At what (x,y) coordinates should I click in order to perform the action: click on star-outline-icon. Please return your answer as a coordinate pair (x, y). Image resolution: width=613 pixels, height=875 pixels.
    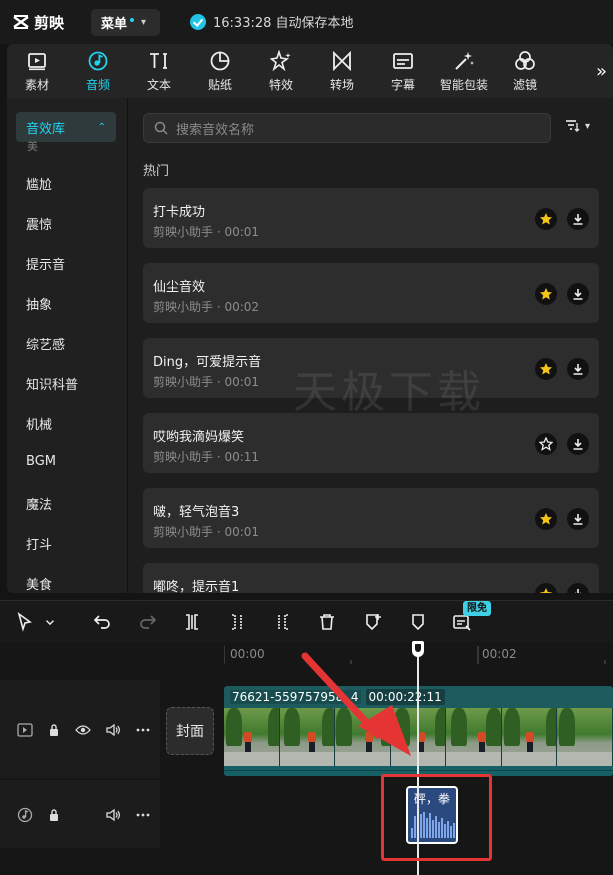
    Looking at the image, I should click on (546, 444).